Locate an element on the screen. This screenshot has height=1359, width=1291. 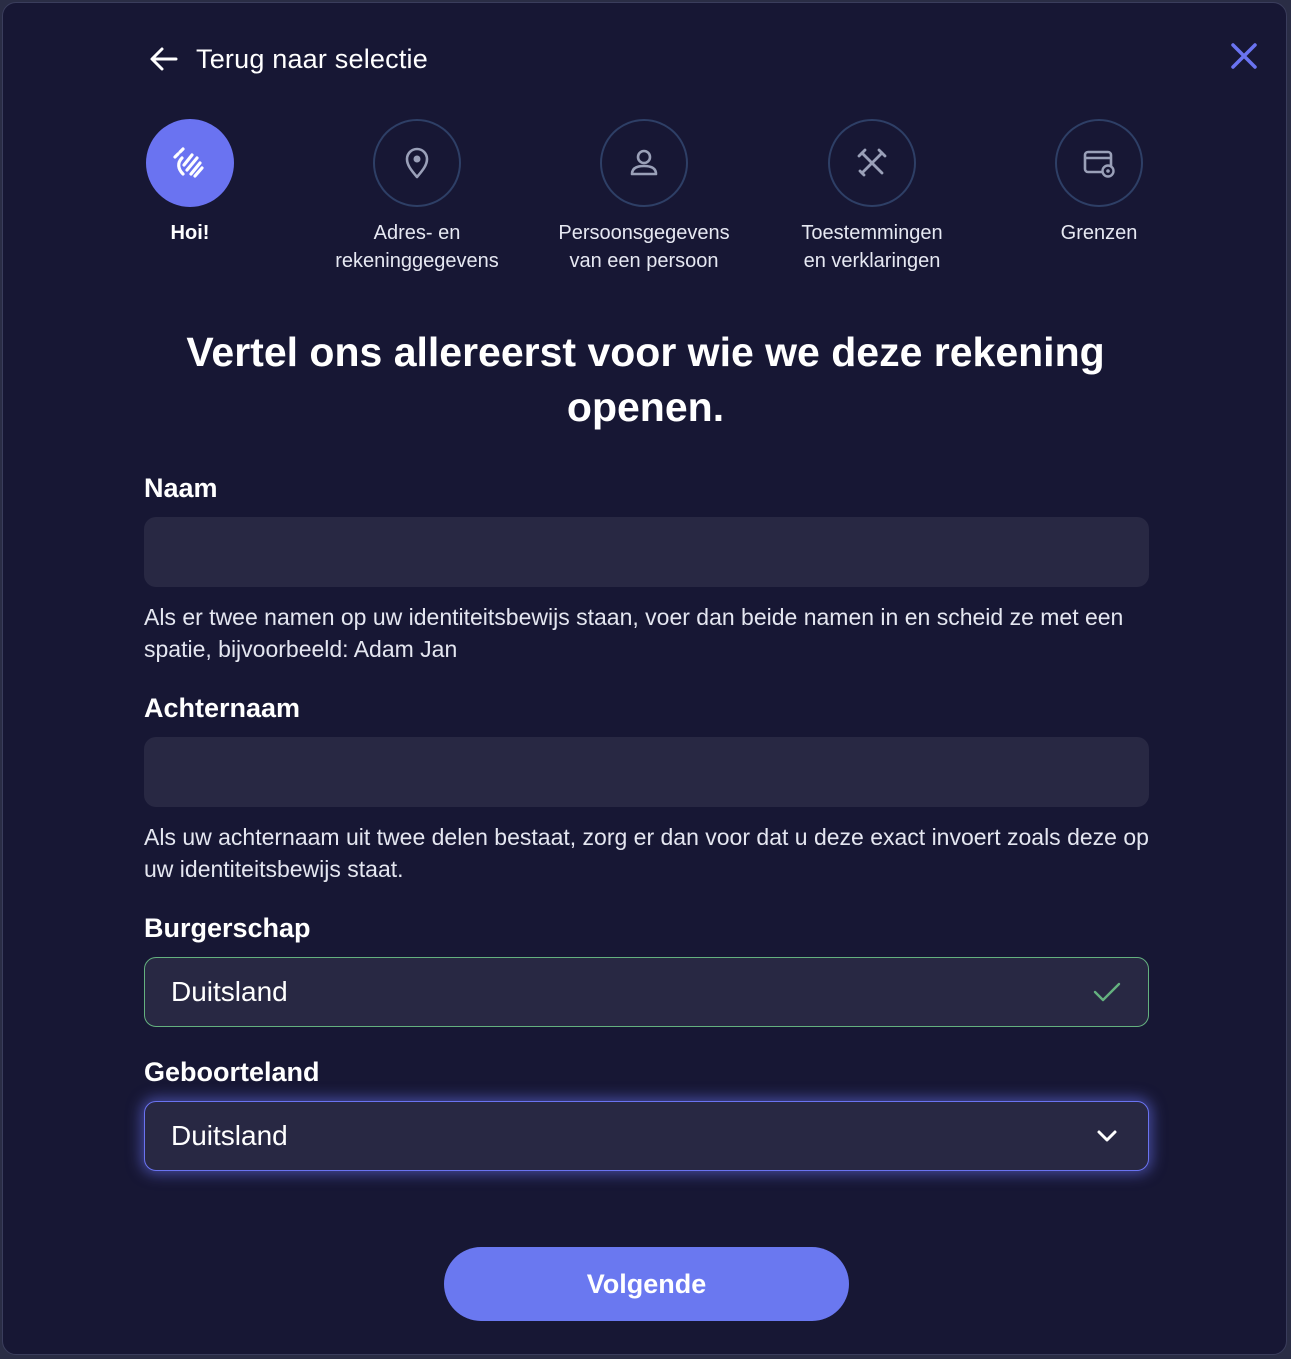
achternaam-input is located at coordinates (646, 772).